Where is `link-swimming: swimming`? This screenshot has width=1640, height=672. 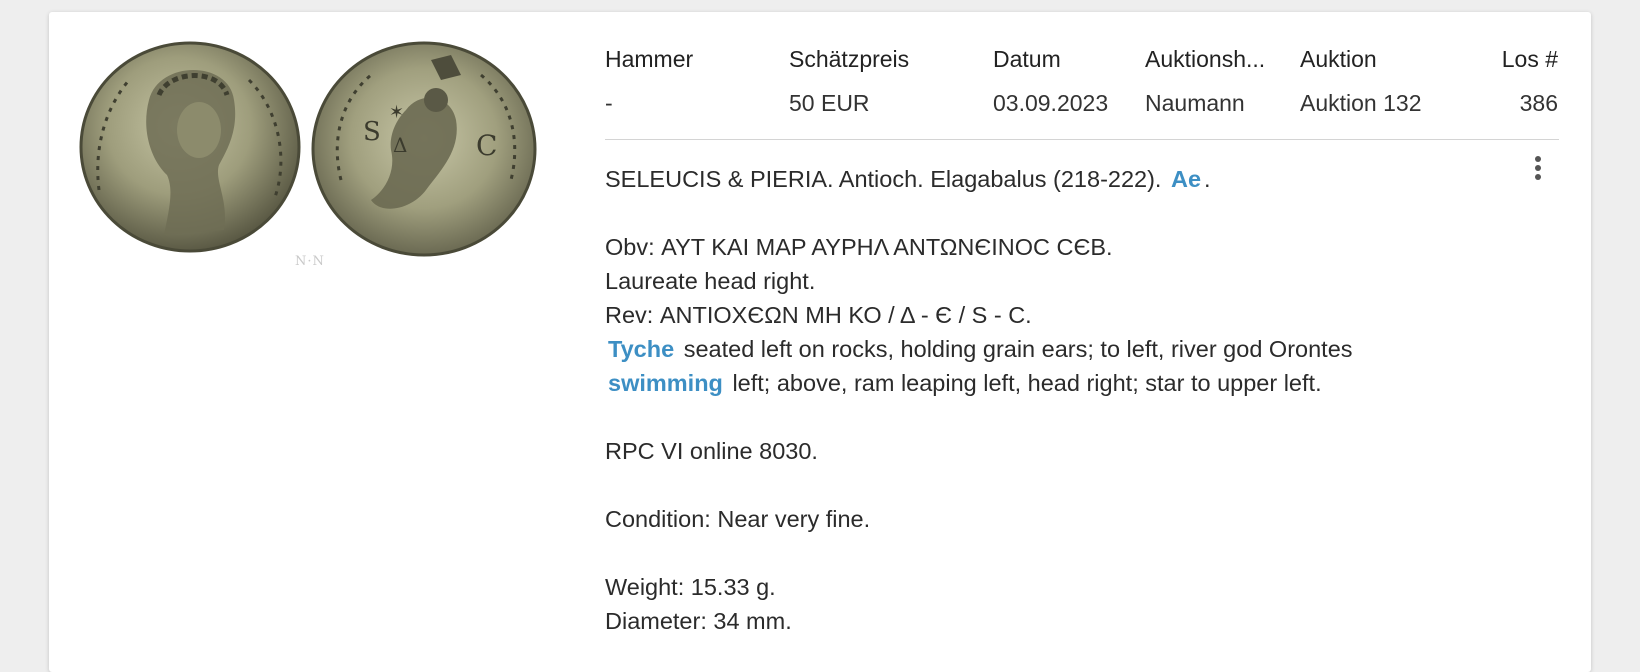 link-swimming: swimming is located at coordinates (665, 383).